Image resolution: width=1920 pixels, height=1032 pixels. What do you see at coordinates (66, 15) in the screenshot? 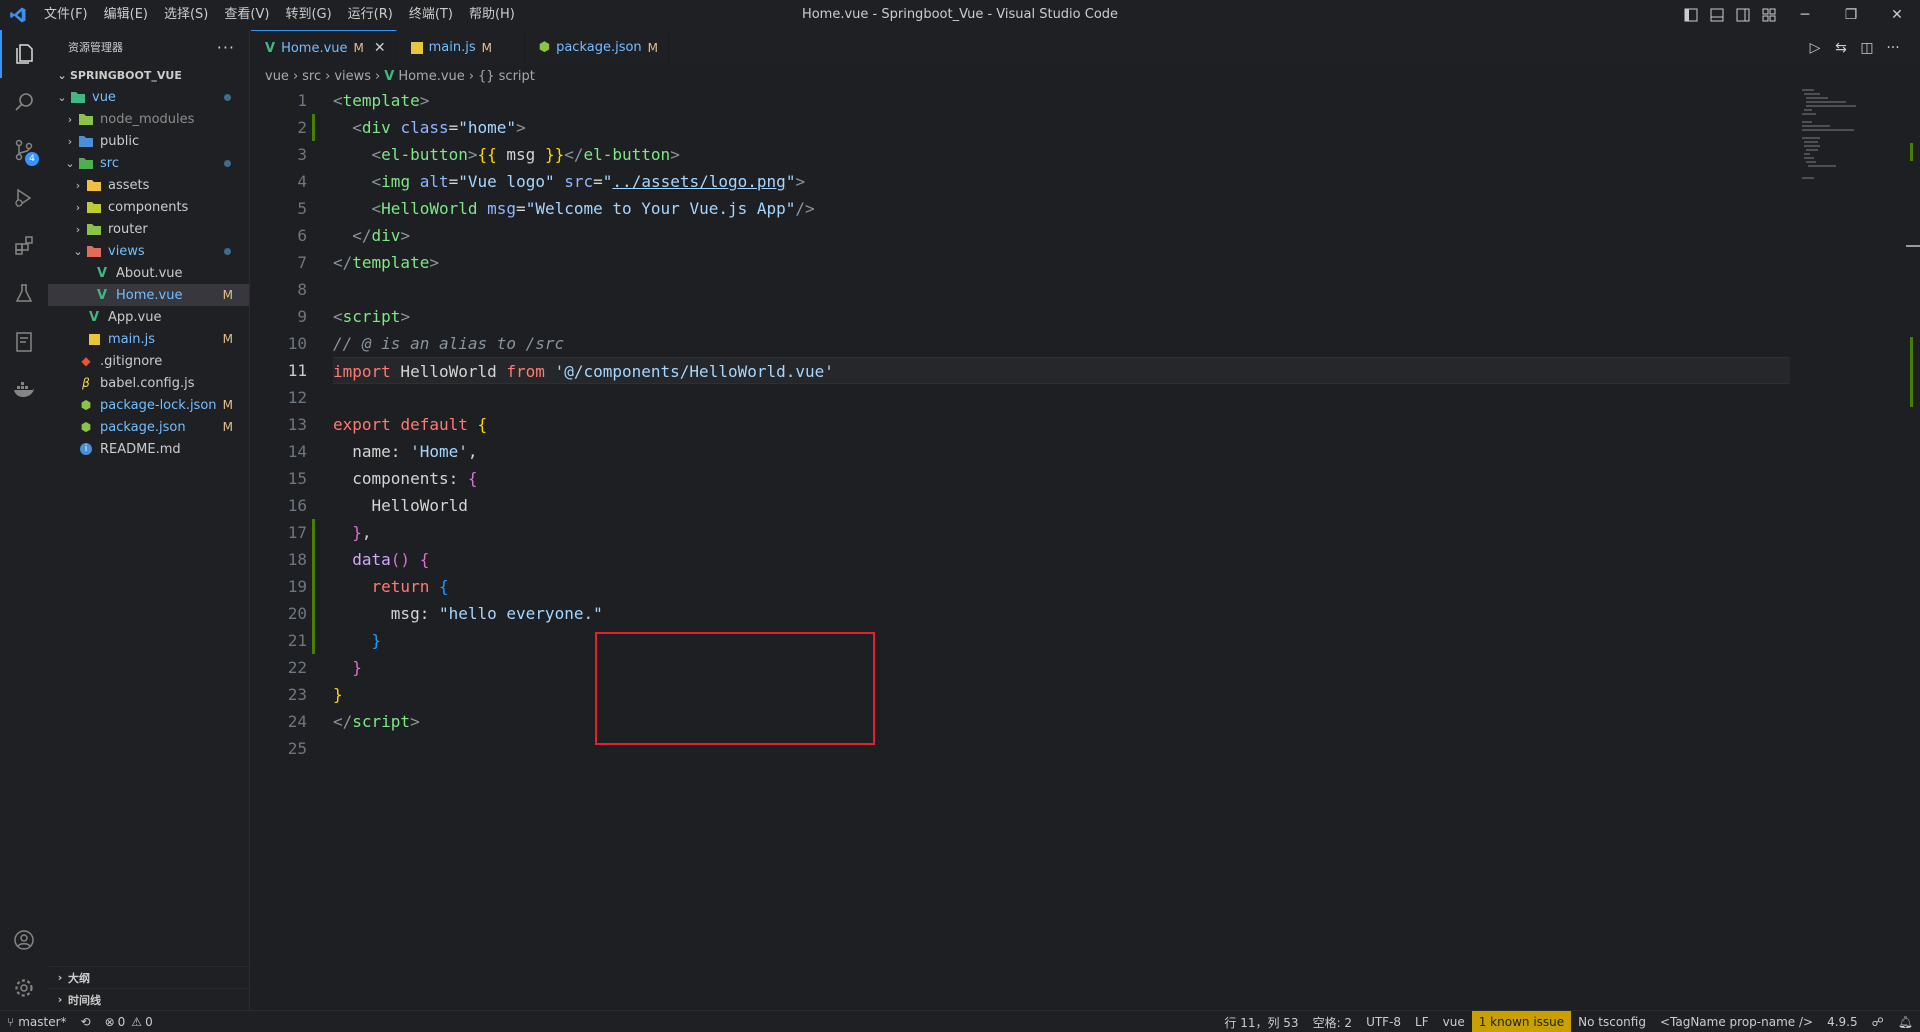
I see `menu-item: 文件(F)` at bounding box center [66, 15].